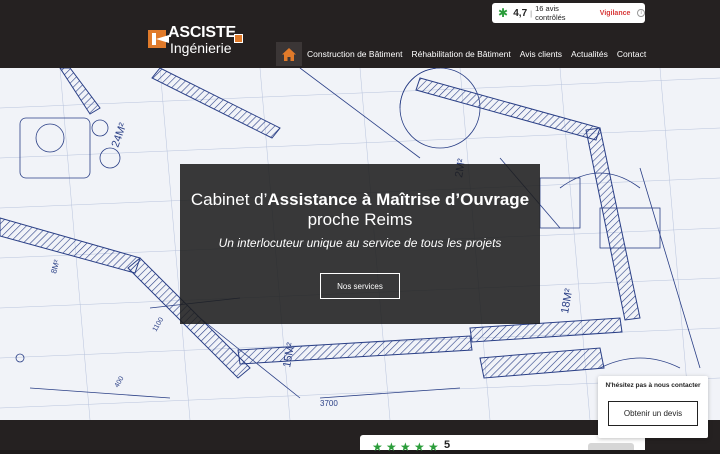  Describe the element at coordinates (229, 199) in the screenshot. I see `hero-title-part: Cabinet d’` at that location.